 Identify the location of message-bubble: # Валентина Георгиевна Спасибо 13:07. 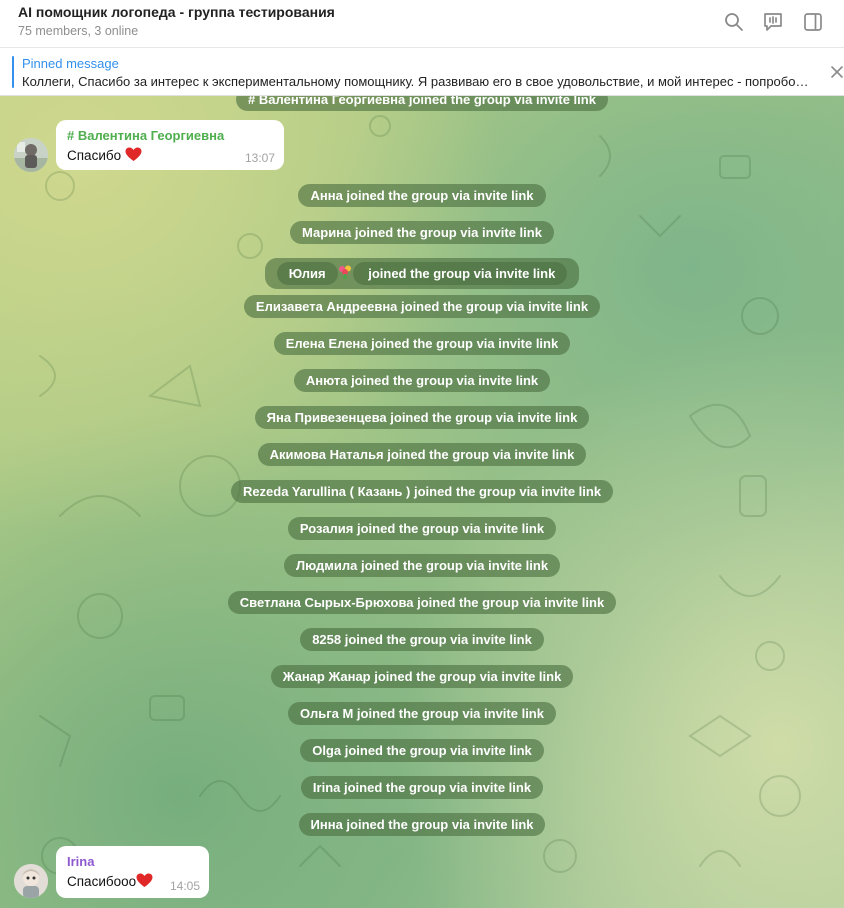
(170, 145).